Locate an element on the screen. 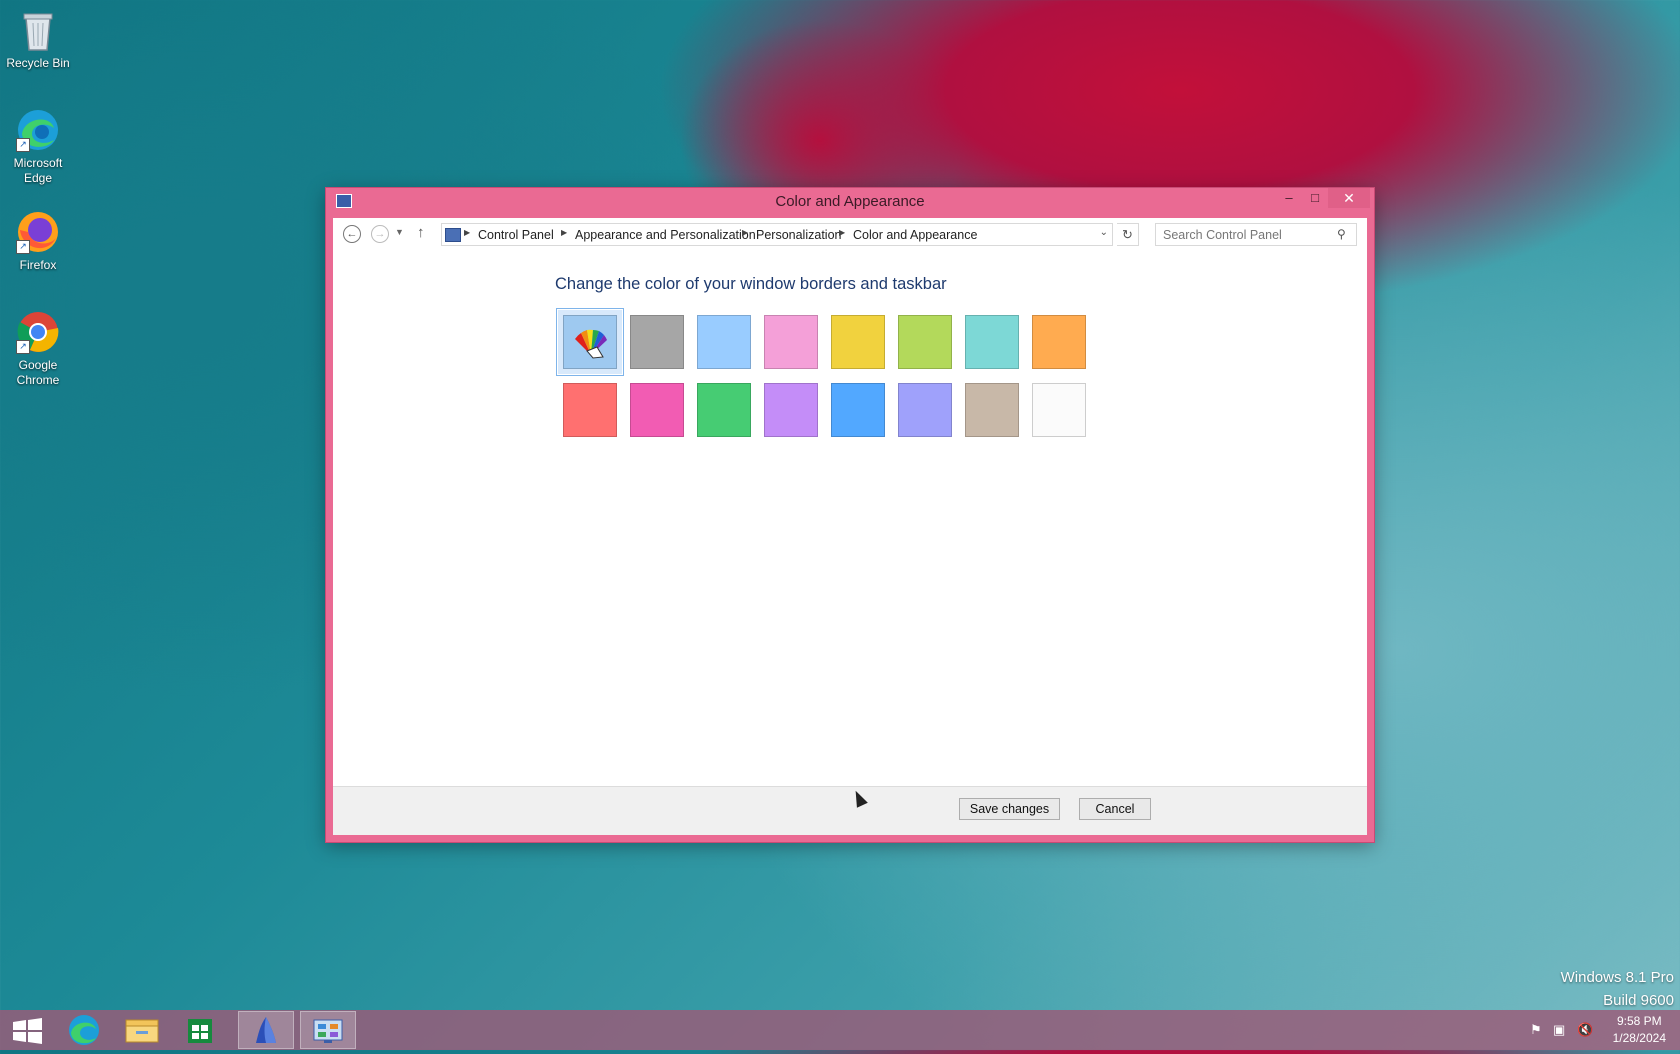 The width and height of the screenshot is (1680, 1054). address-dropdown-icon: ⌄ is located at coordinates (1104, 232).